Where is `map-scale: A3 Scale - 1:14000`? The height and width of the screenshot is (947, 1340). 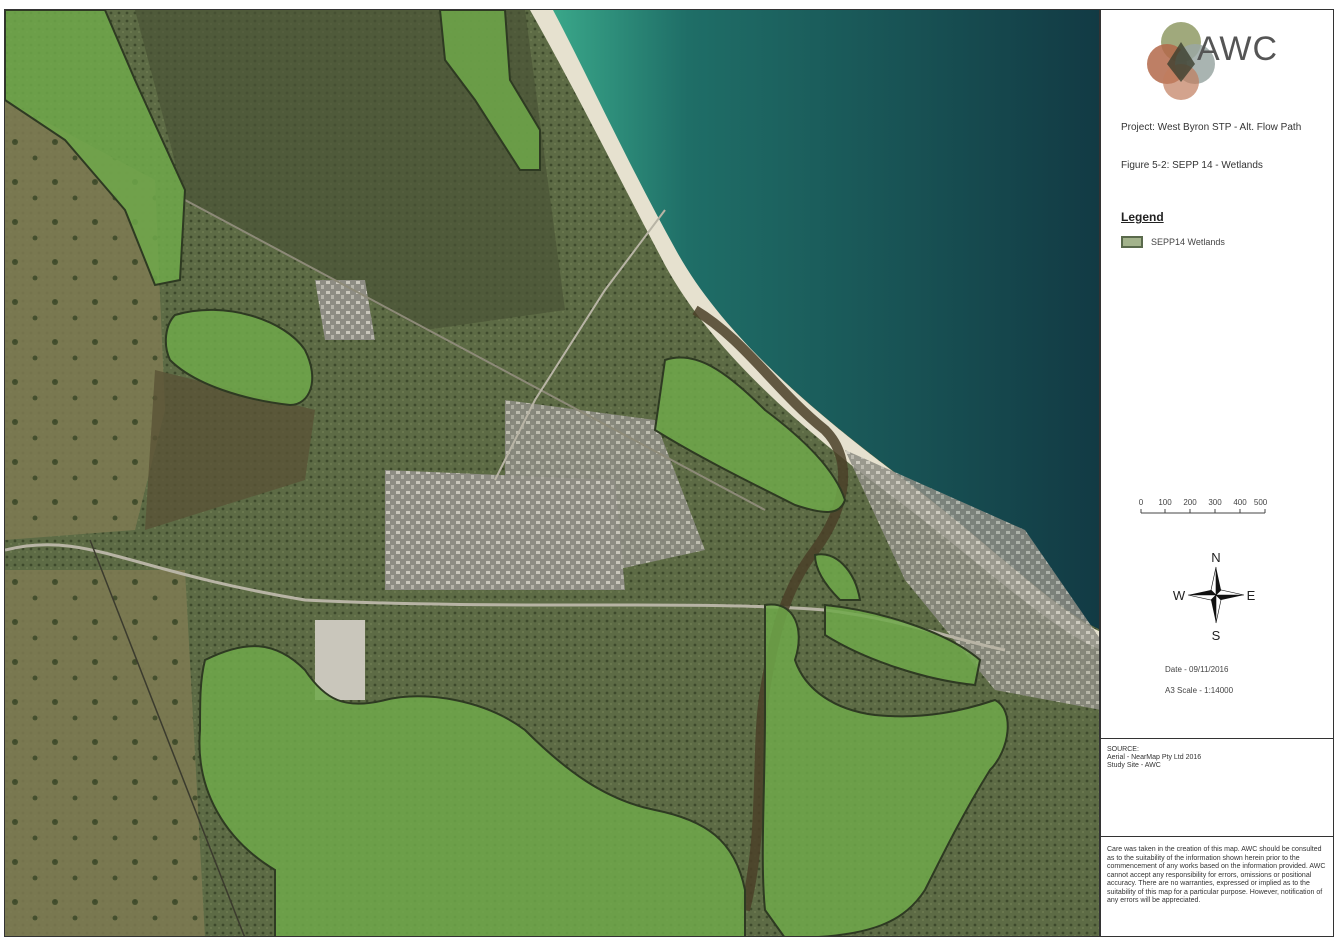 map-scale: A3 Scale - 1:14000 is located at coordinates (1199, 690).